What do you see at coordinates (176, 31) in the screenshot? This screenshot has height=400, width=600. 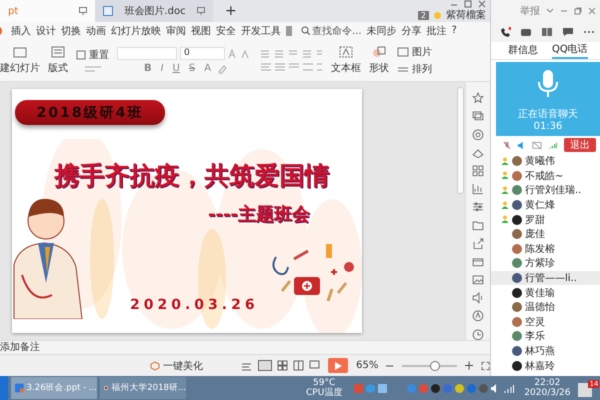 I see `menu-item: 审阅` at bounding box center [176, 31].